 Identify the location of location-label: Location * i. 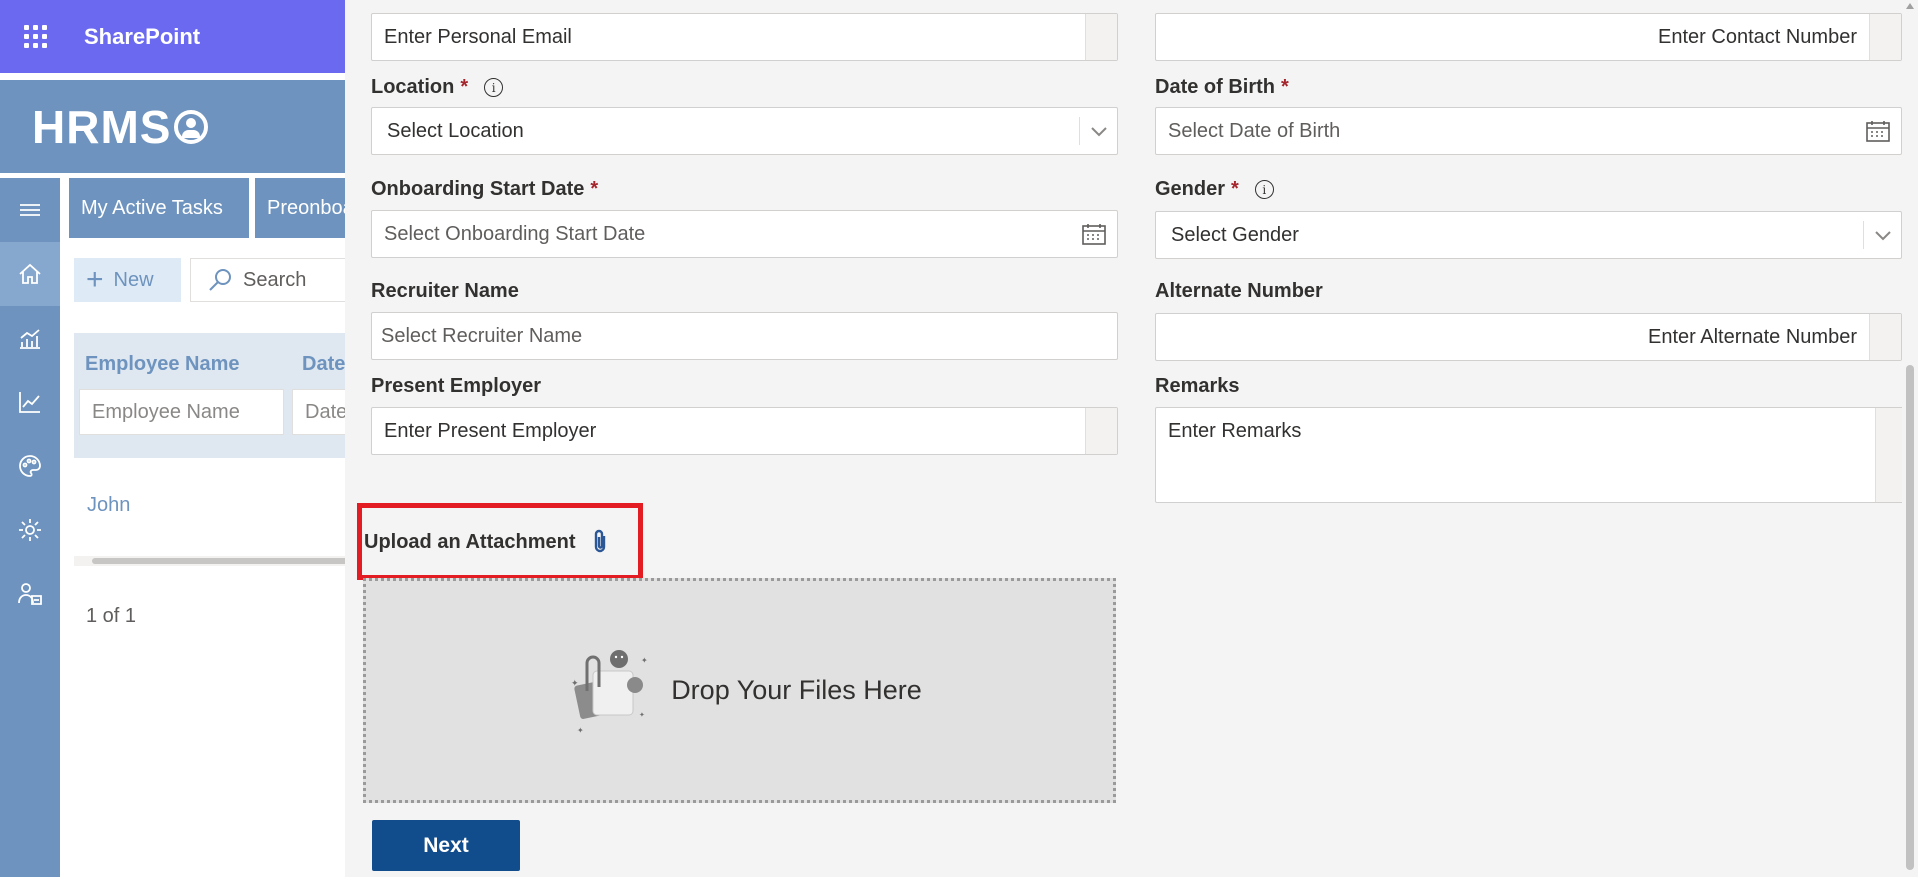
(437, 87).